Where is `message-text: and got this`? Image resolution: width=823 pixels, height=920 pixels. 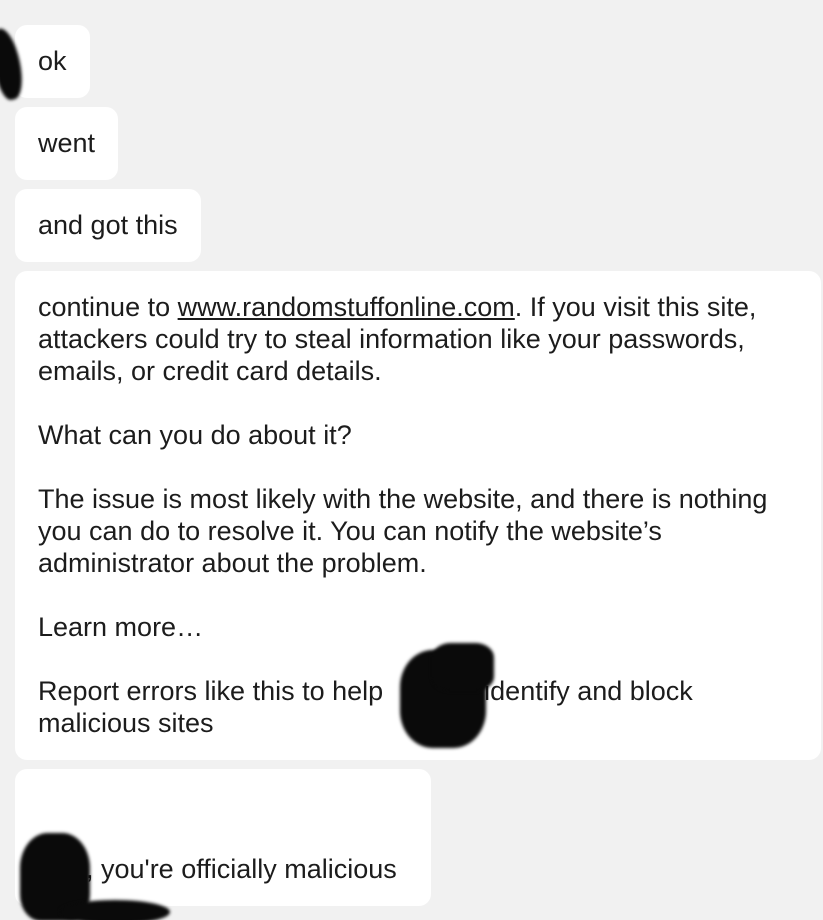
message-text: and got this is located at coordinates (108, 225).